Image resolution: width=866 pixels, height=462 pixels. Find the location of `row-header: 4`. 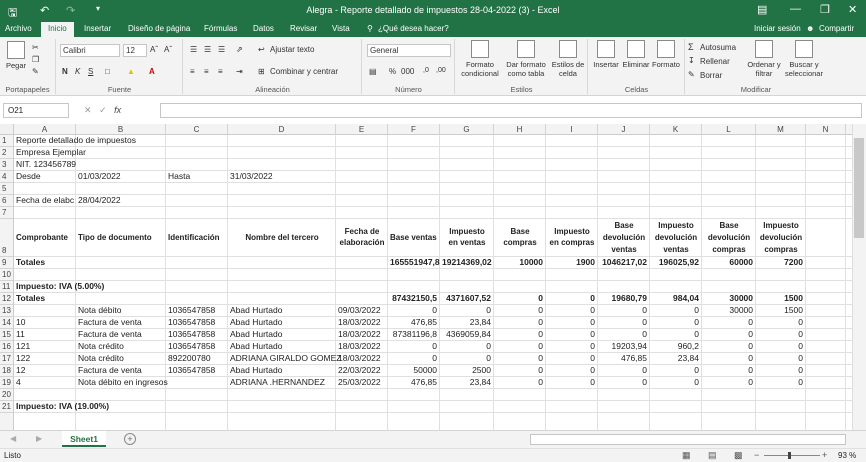

row-header: 4 is located at coordinates (6, 177).